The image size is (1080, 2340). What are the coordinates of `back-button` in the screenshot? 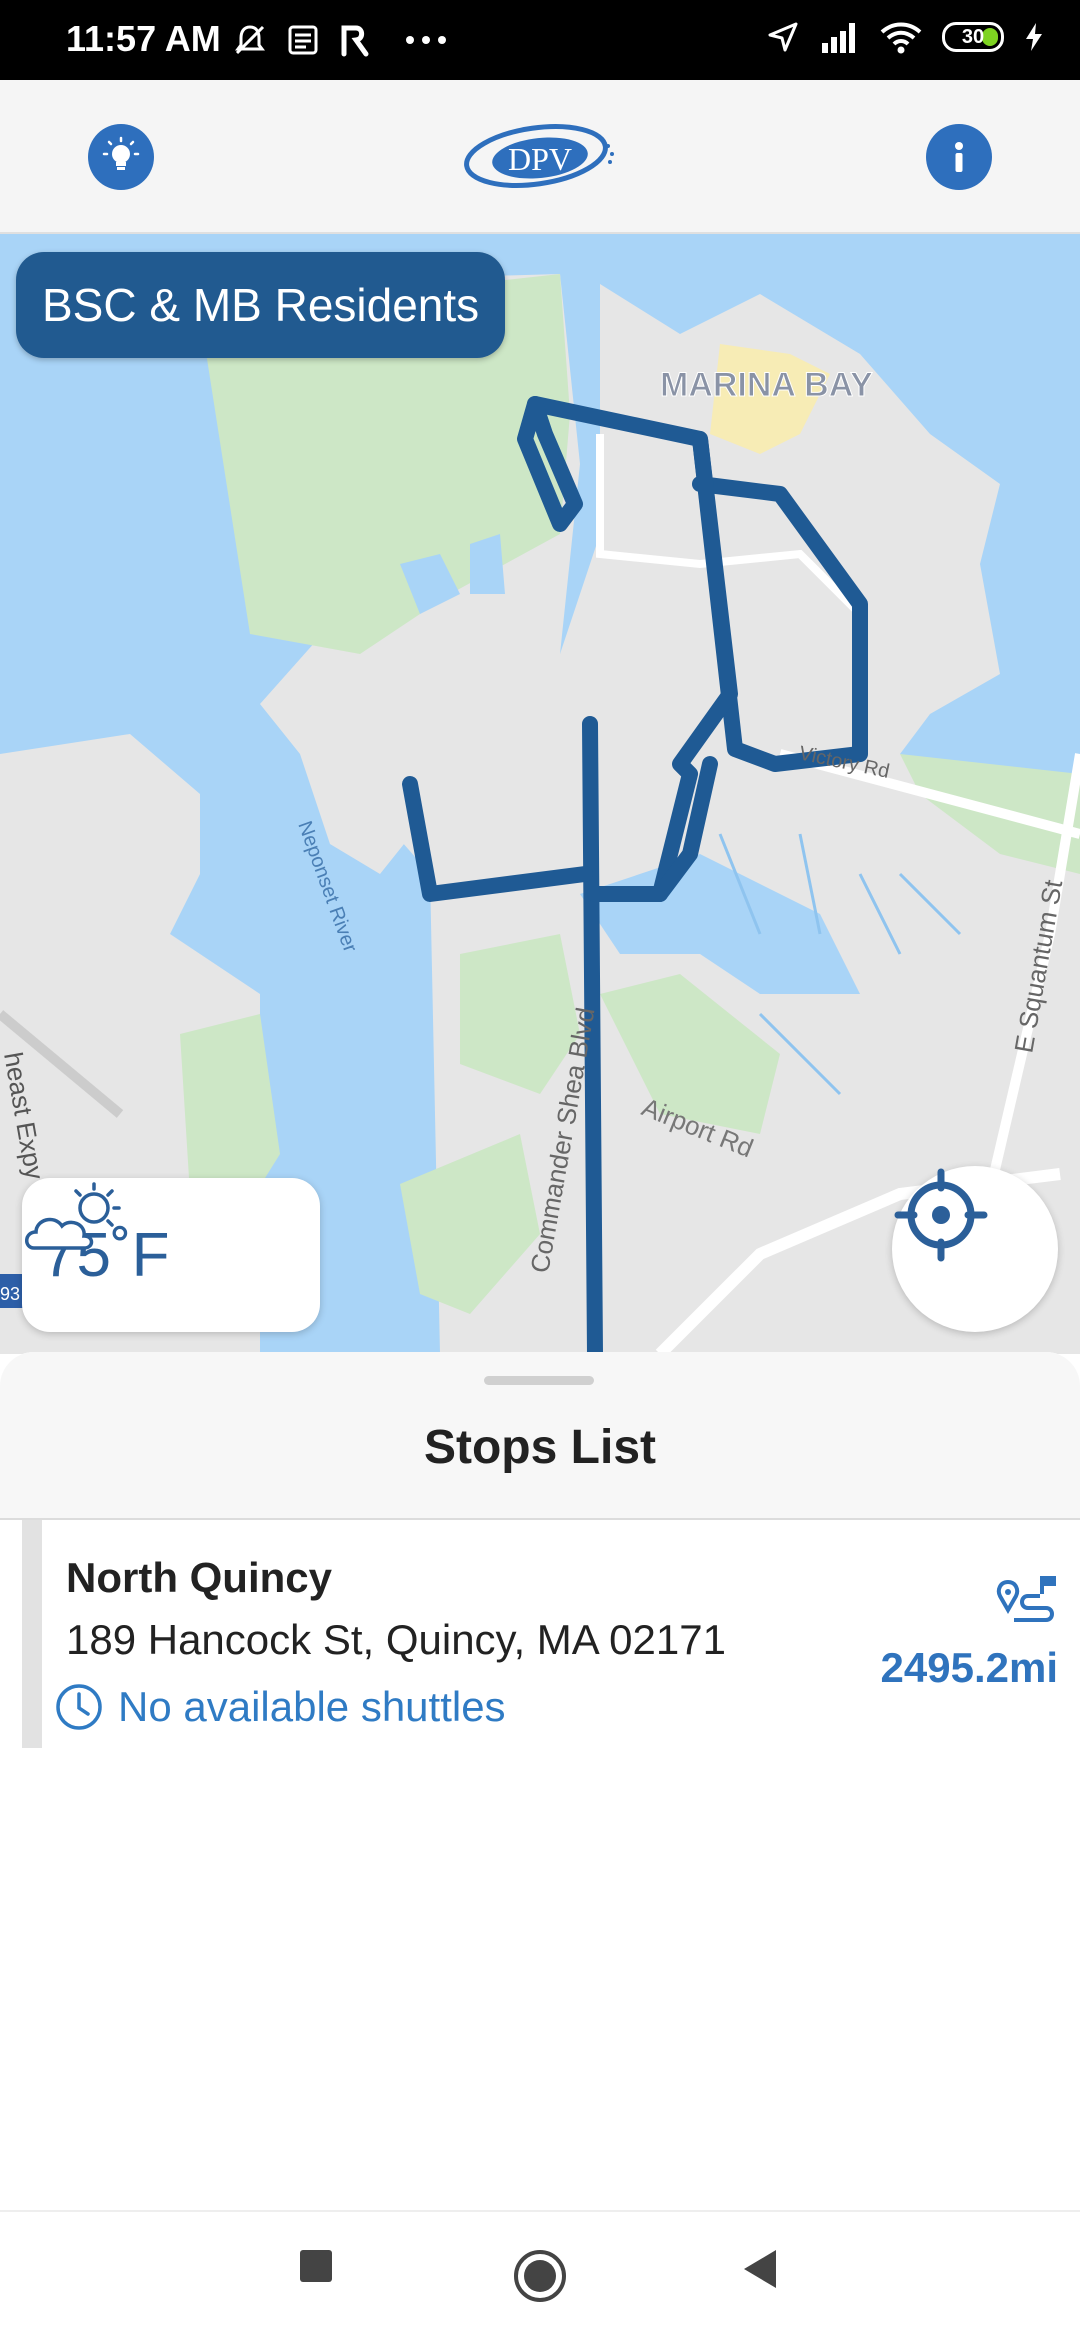 It's located at (760, 2269).